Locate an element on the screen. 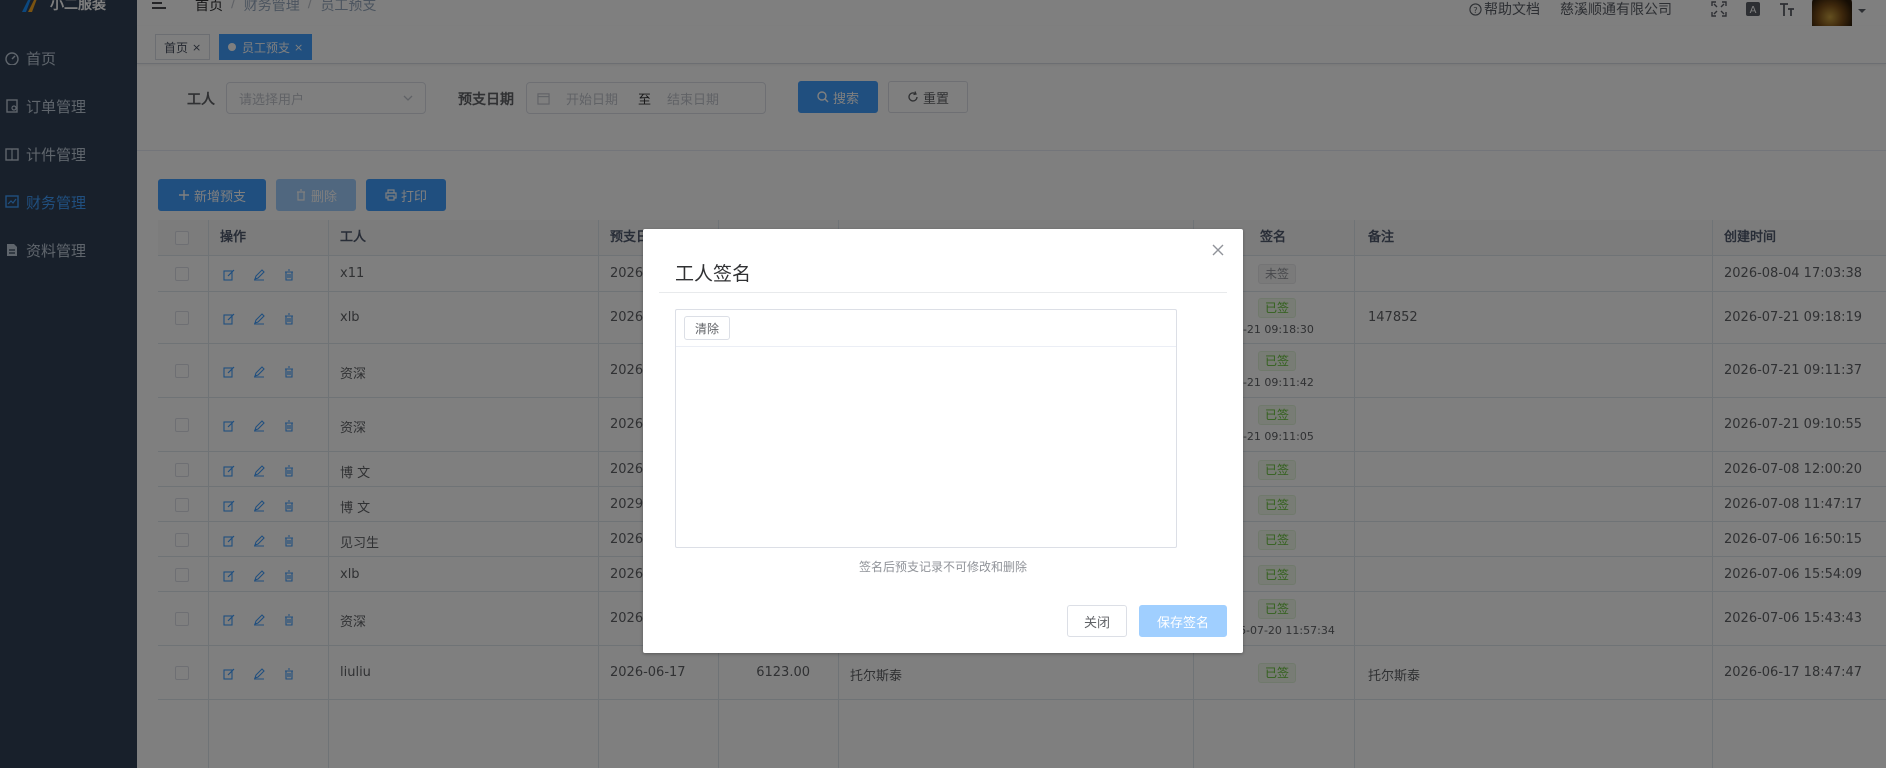 The image size is (1886, 768). save-signature-button: 保存签名 is located at coordinates (1183, 621).